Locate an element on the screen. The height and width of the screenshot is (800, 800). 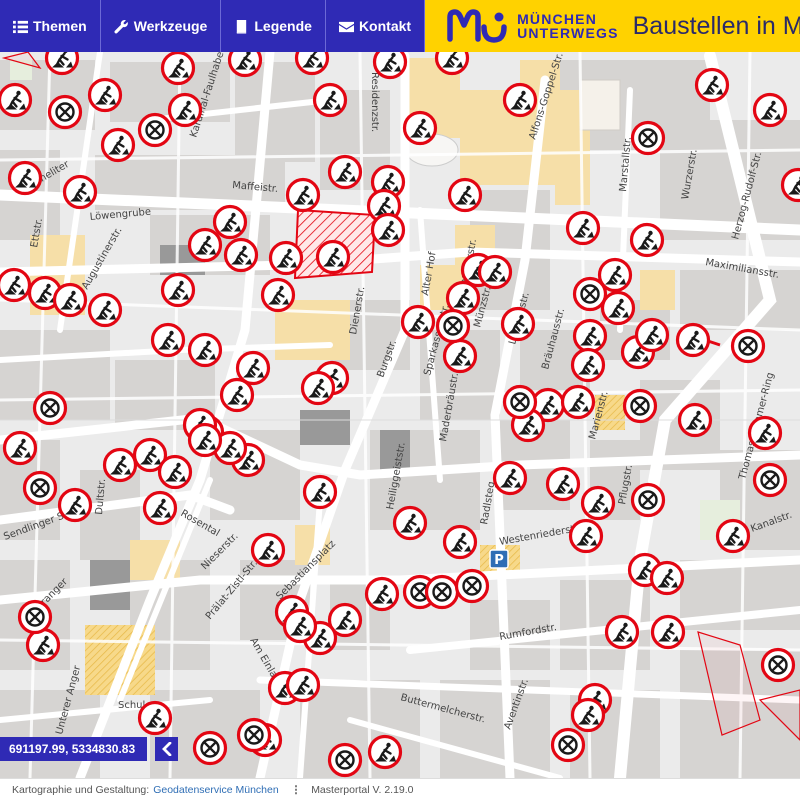
footer-credit-link: Geodatenservice München is located at coordinates (216, 790).